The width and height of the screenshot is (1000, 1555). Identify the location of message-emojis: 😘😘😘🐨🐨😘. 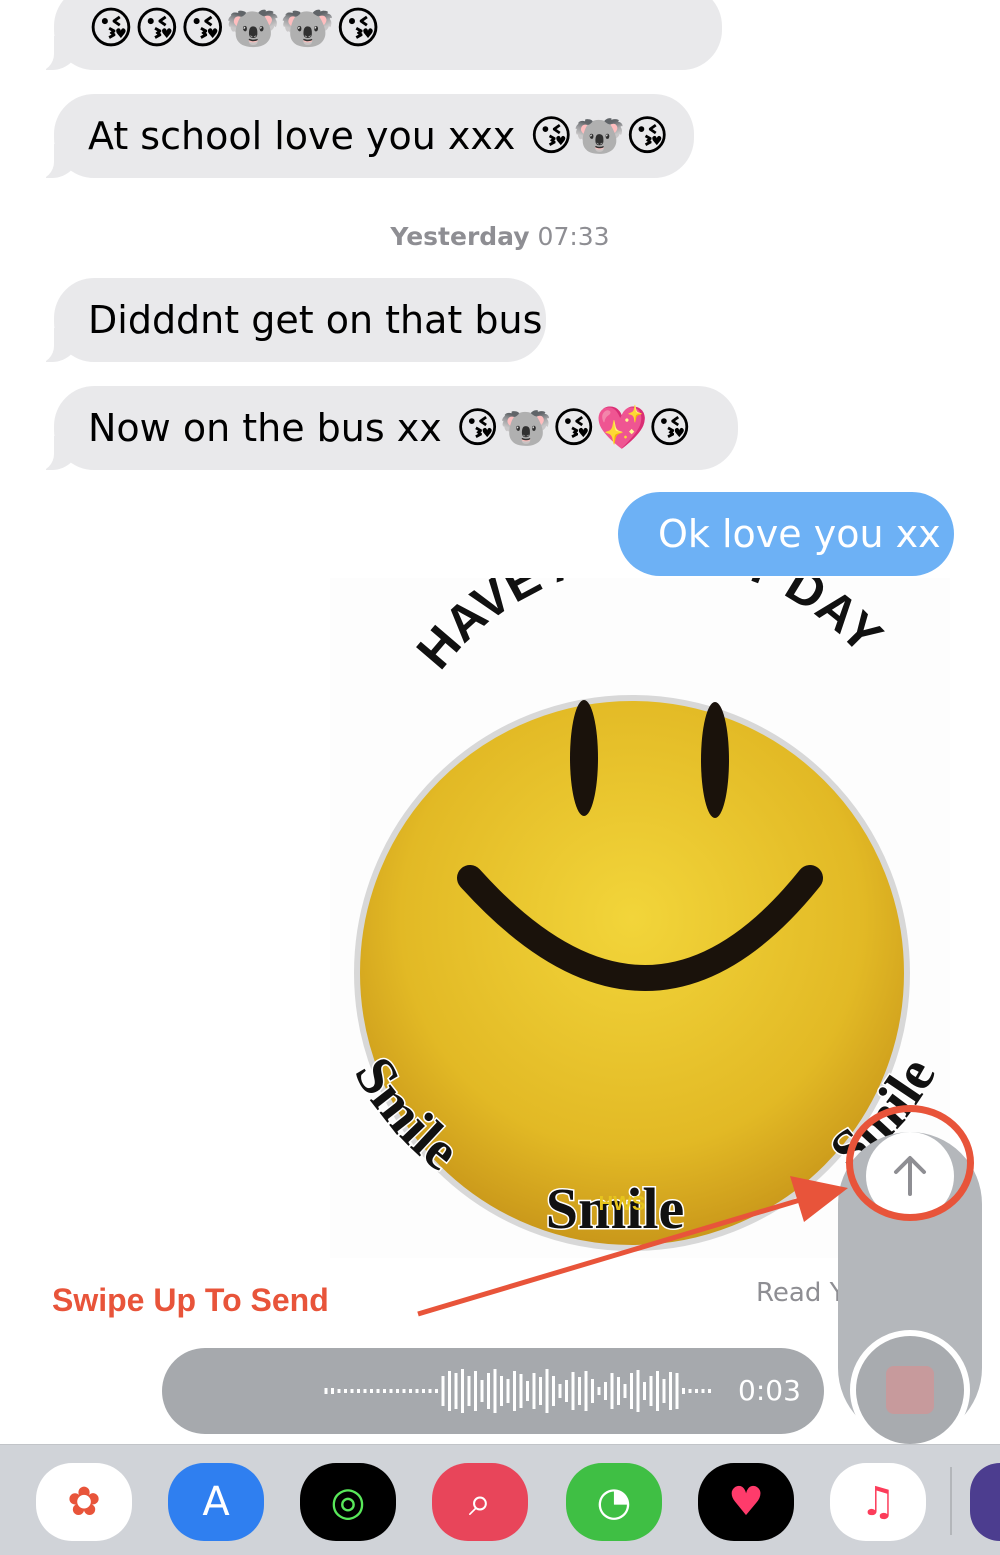
(235, 28).